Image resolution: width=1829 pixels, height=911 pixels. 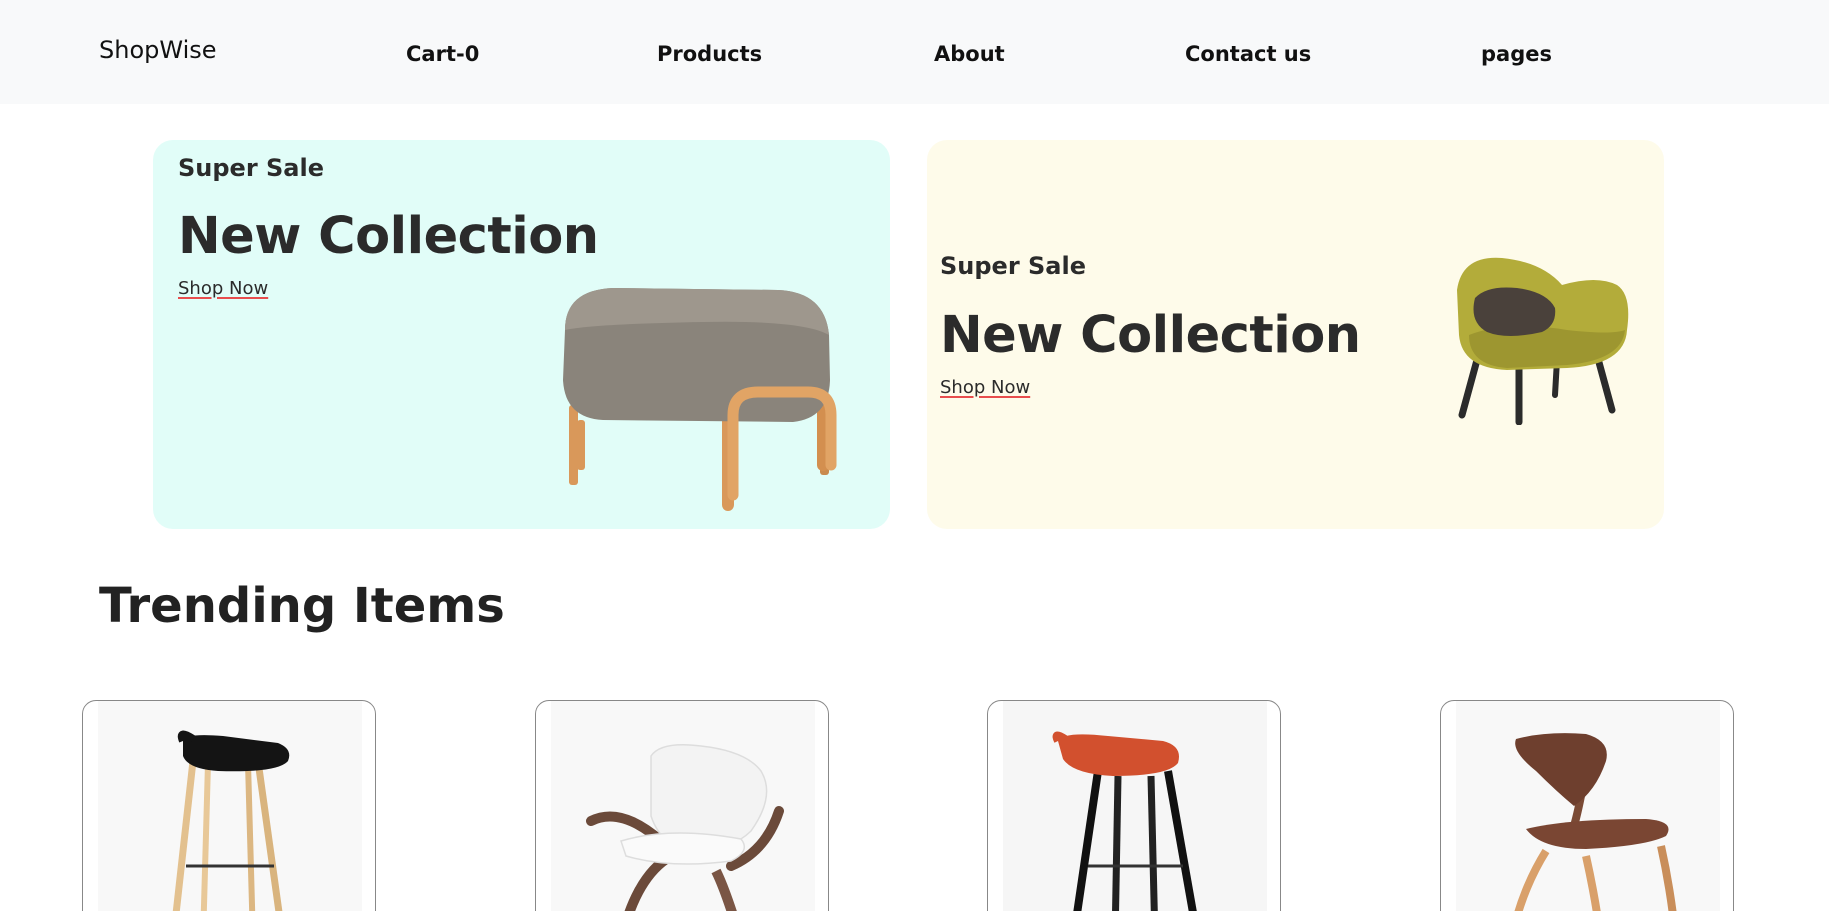 I want to click on walnut-chair-image, so click(x=1595, y=822).